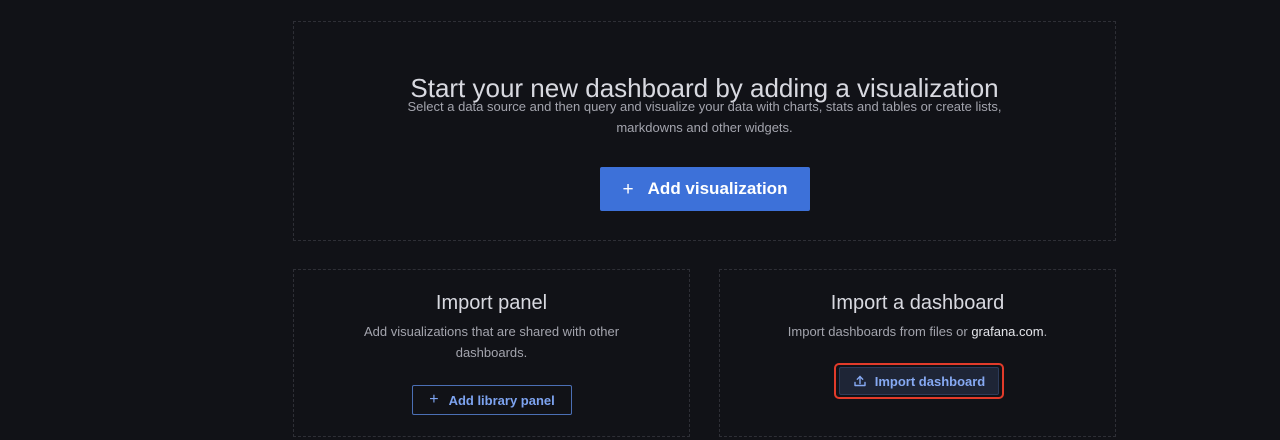  Describe the element at coordinates (717, 188) in the screenshot. I see `add-visualization-label: Add visualization` at that location.